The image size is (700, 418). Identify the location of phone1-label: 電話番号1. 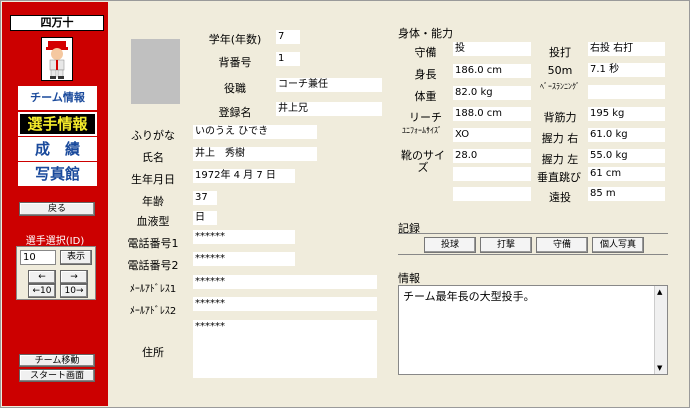
(153, 243).